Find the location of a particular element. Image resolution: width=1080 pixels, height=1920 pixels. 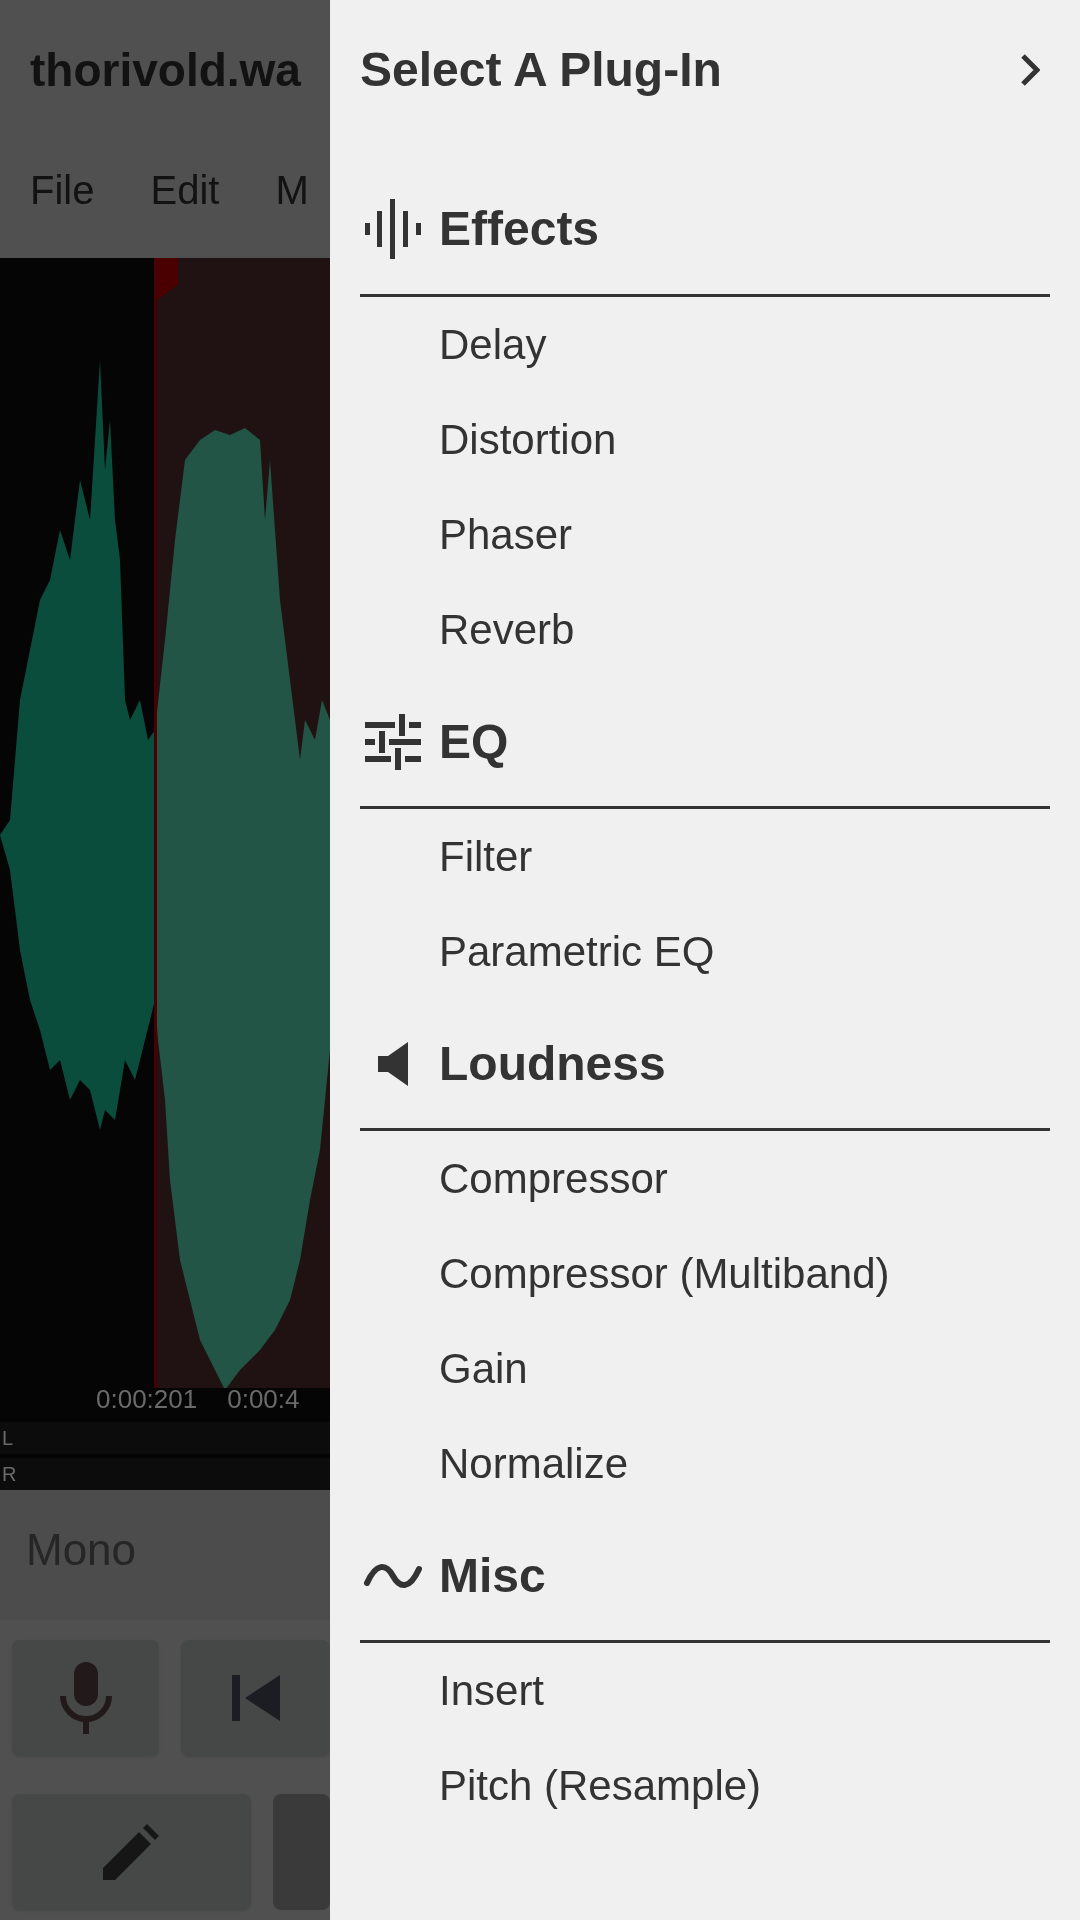

chevron-right-icon is located at coordinates (1030, 70).